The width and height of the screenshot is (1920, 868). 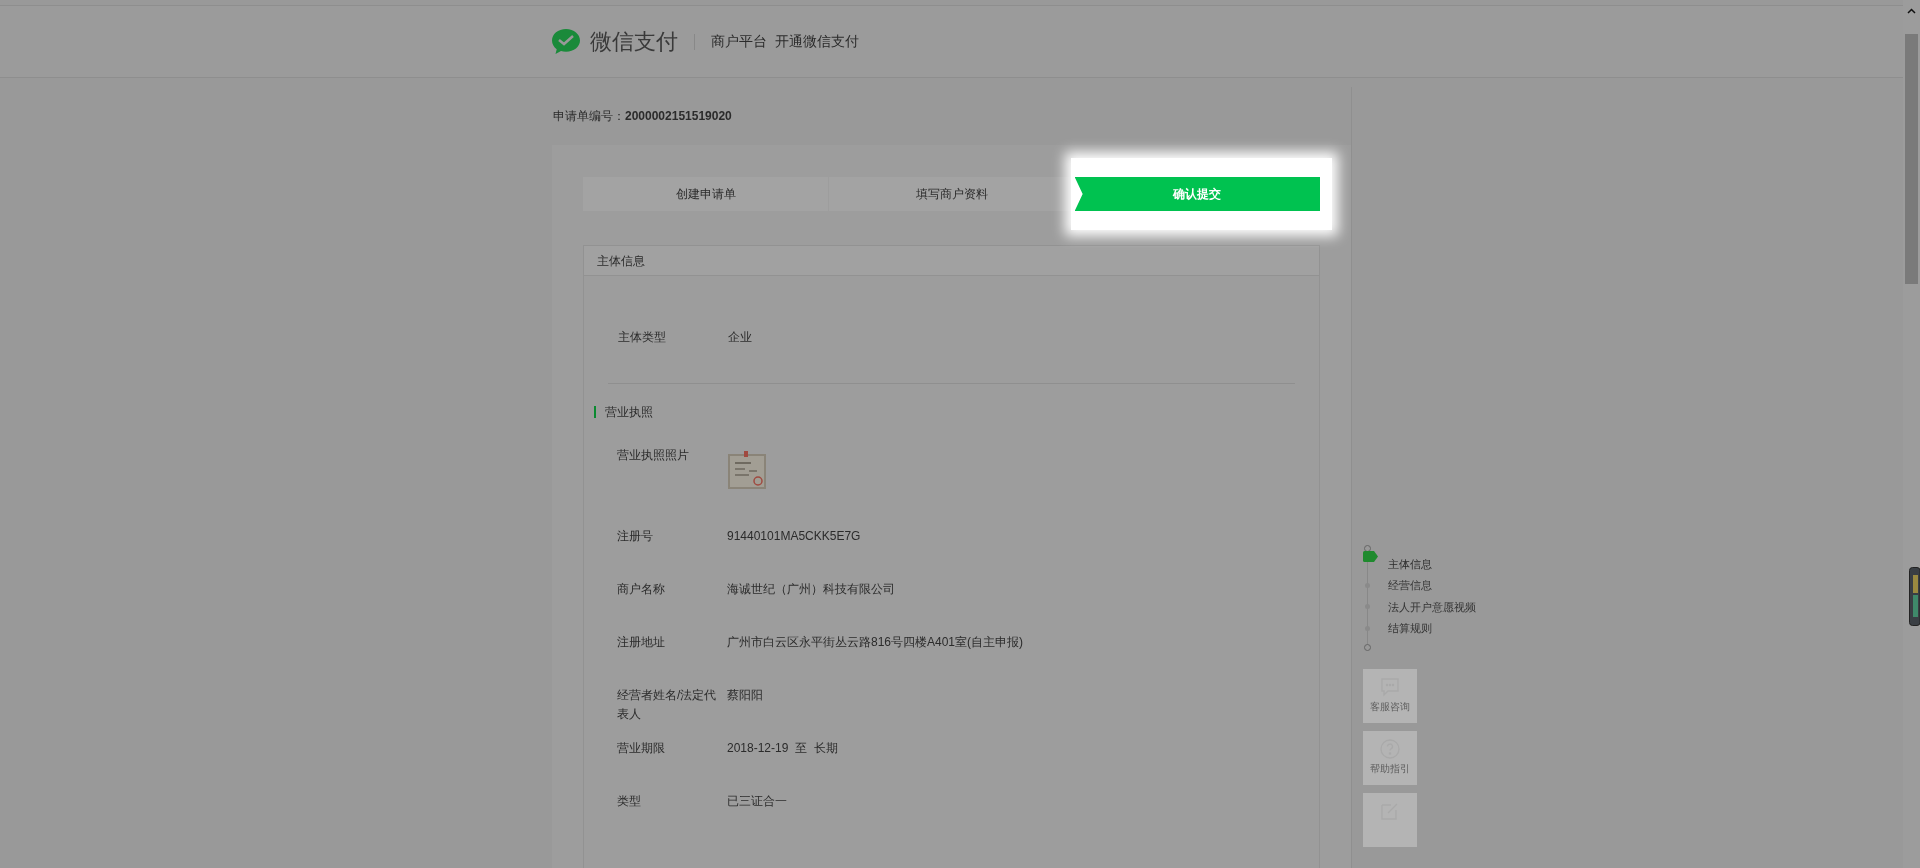 I want to click on field-value: 91440101MA5CKK5E7G, so click(x=794, y=536).